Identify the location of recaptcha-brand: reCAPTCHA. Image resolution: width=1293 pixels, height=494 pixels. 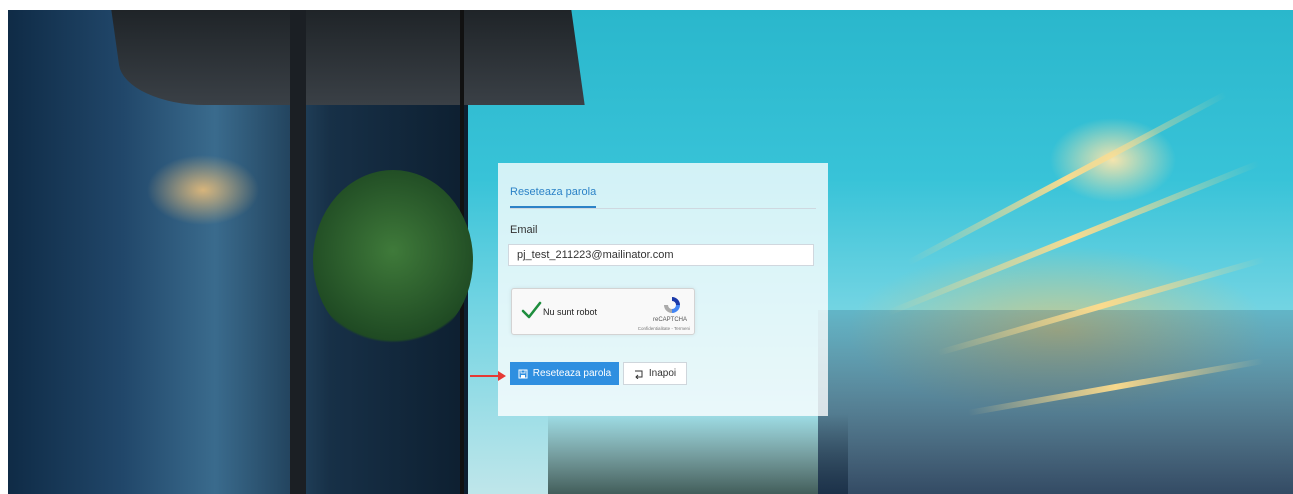
(669, 320).